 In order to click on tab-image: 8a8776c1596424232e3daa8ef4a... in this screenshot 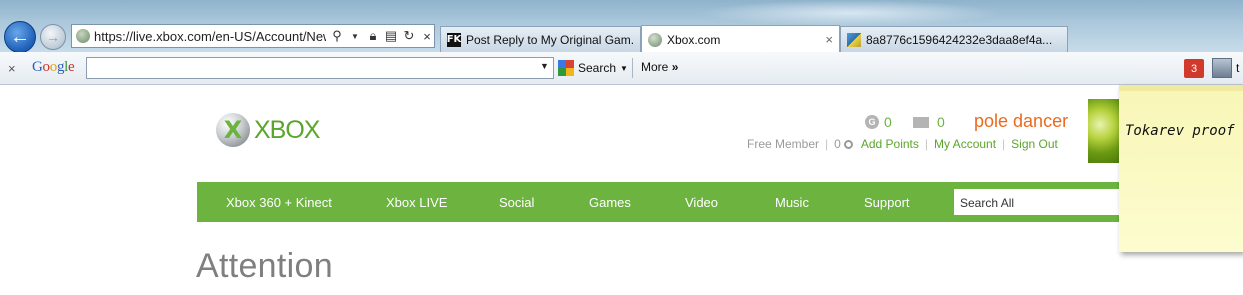, I will do `click(954, 39)`.